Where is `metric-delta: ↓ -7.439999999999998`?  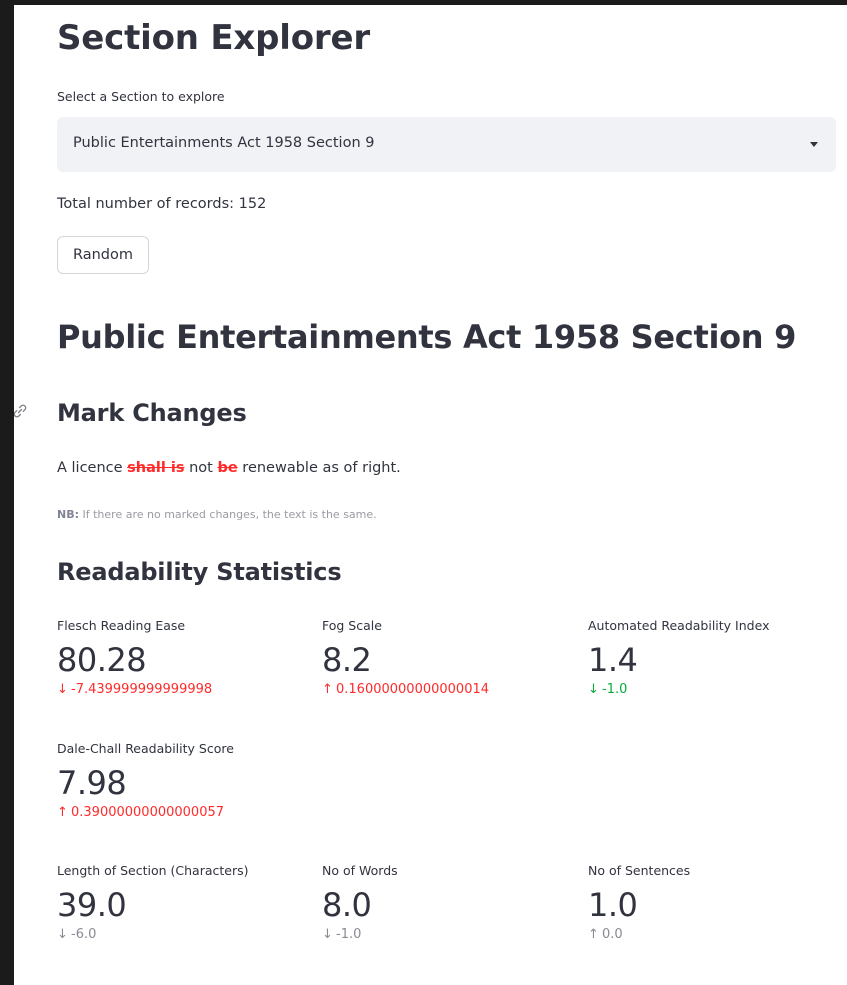
metric-delta: ↓ -7.439999999999998 is located at coordinates (135, 689).